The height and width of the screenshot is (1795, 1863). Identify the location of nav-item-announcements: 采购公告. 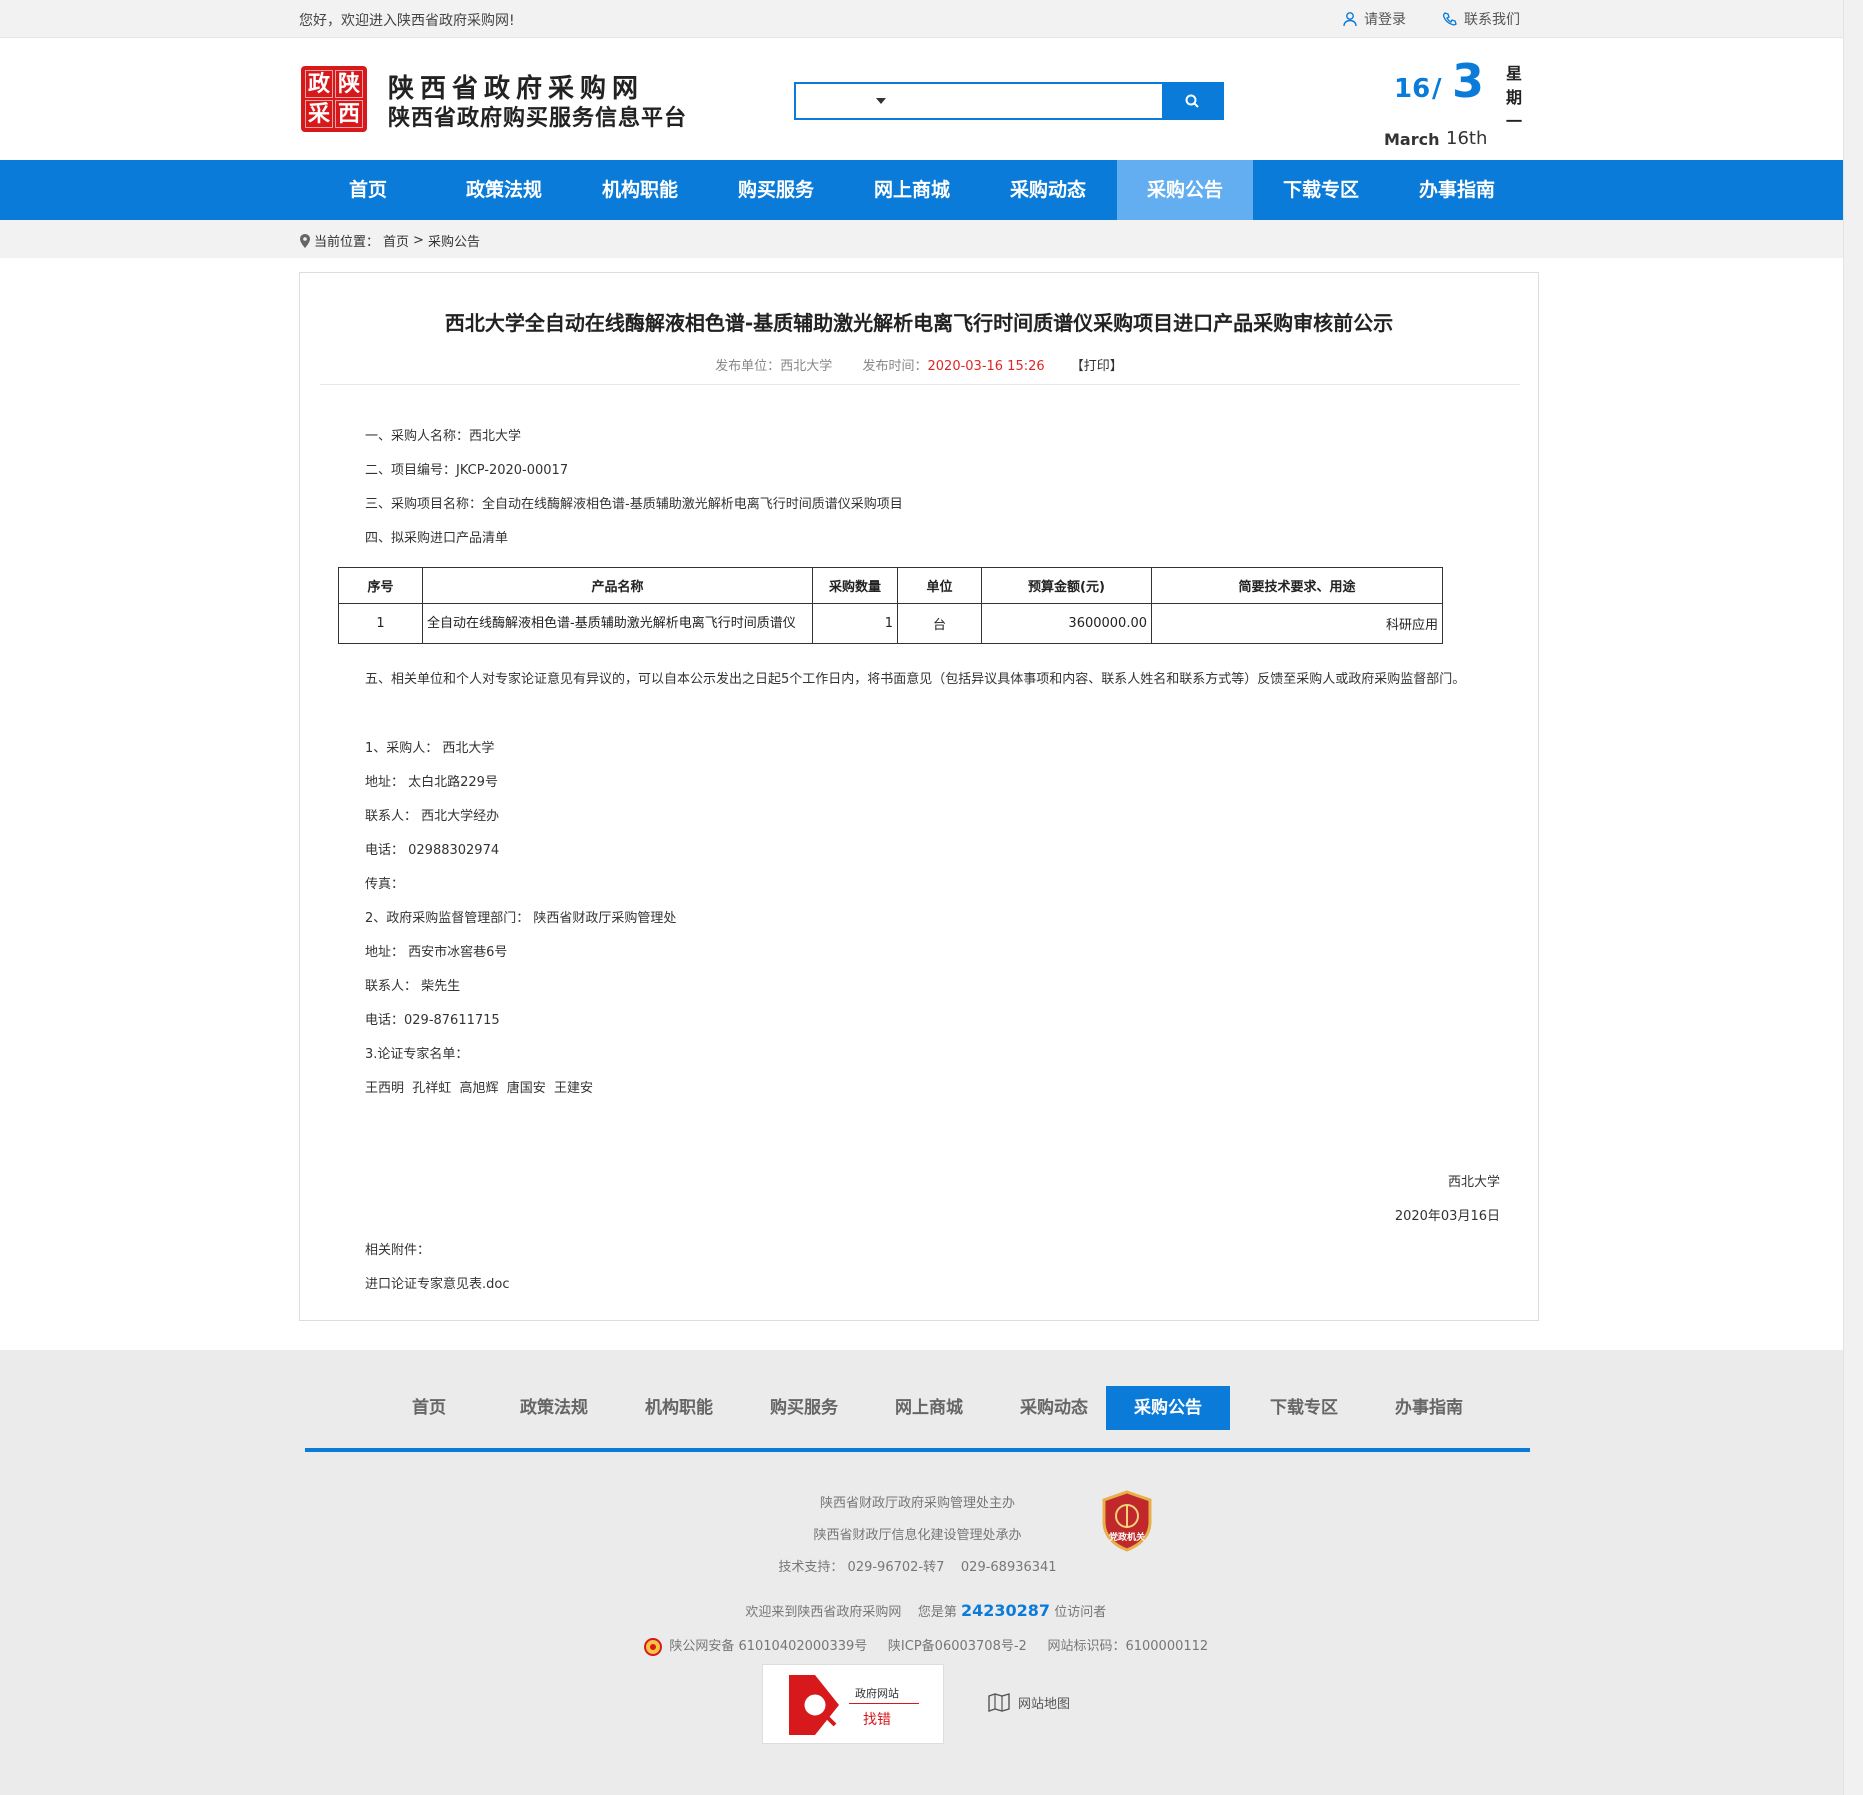
(1185, 190).